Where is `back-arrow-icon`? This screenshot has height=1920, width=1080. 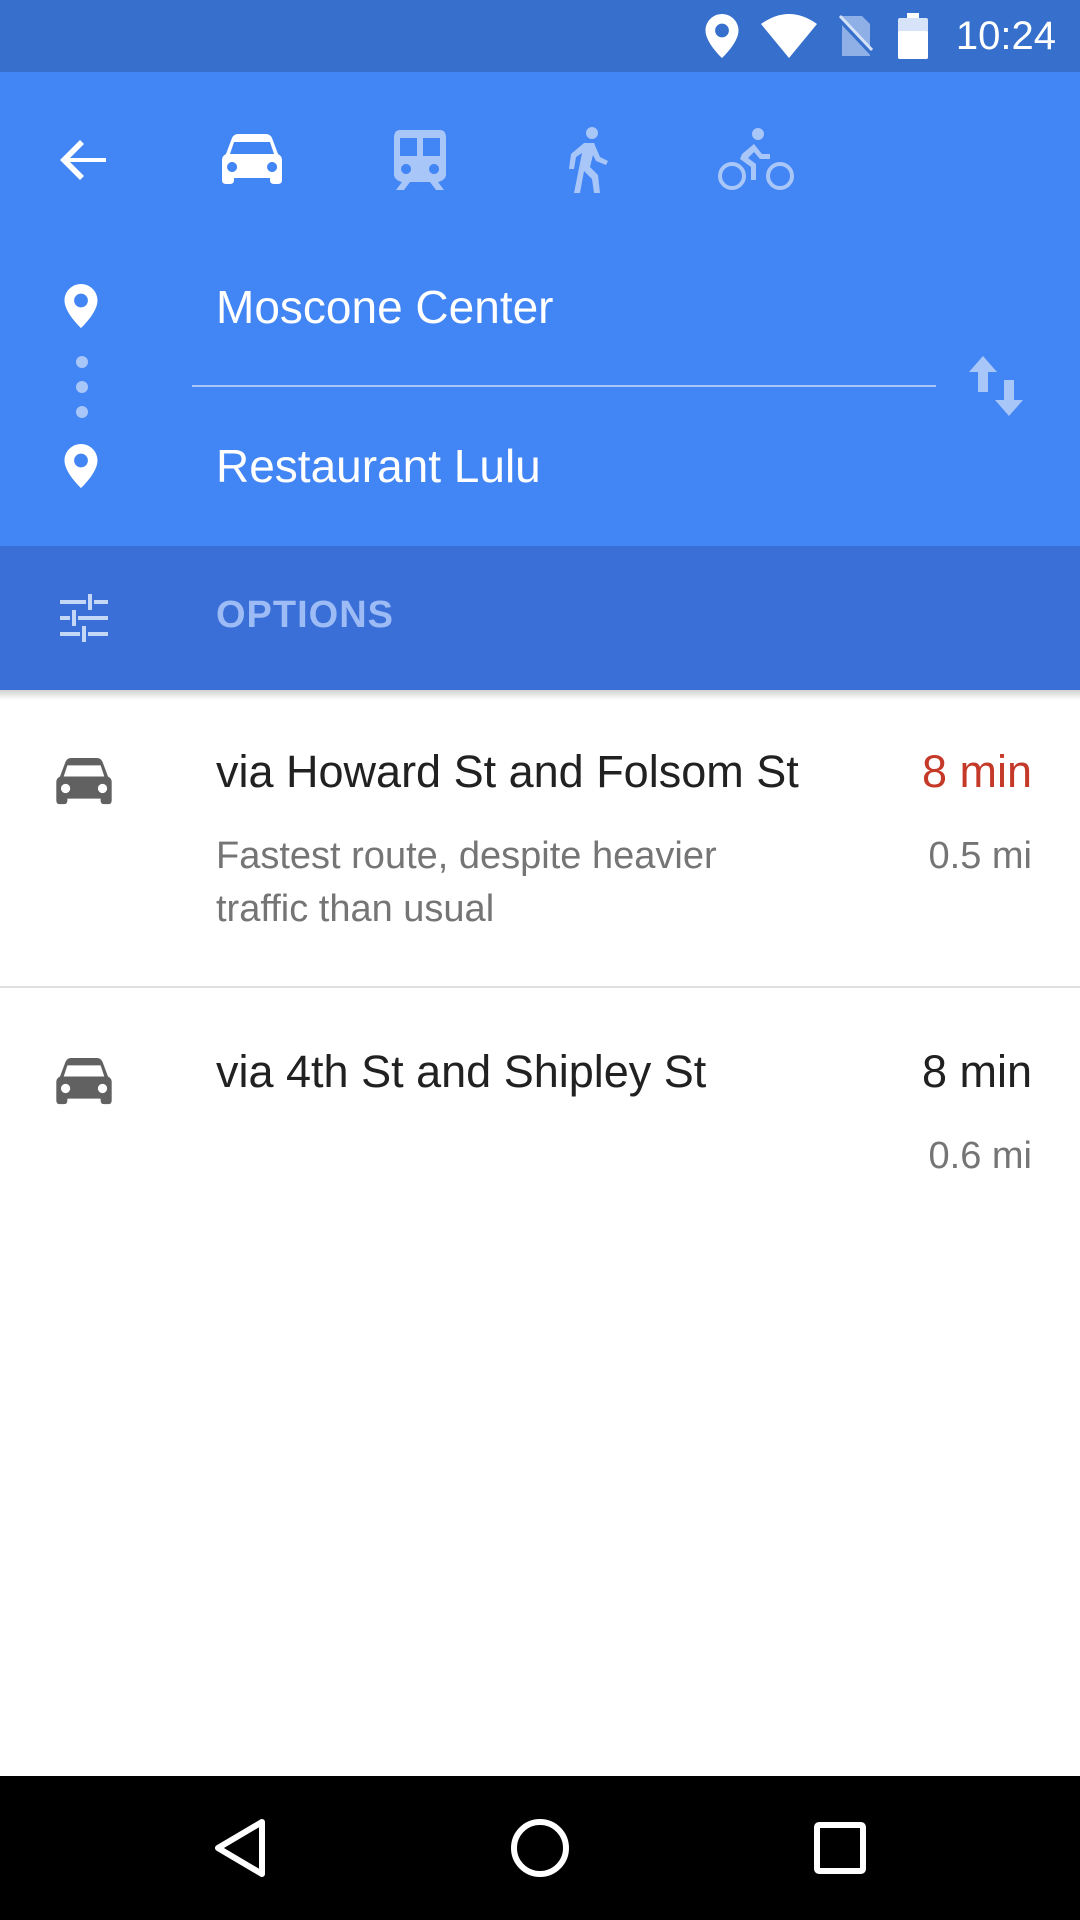
back-arrow-icon is located at coordinates (83, 160).